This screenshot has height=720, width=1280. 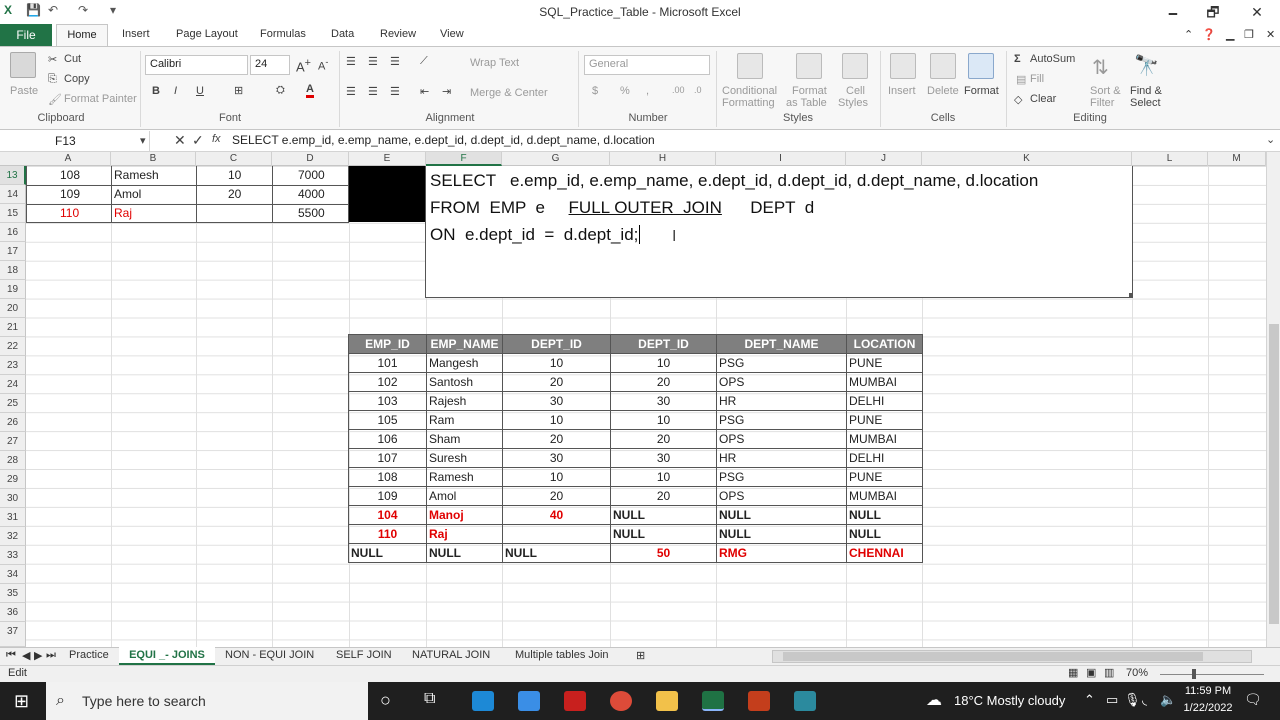 I want to click on acrobat-icon, so click(x=575, y=701).